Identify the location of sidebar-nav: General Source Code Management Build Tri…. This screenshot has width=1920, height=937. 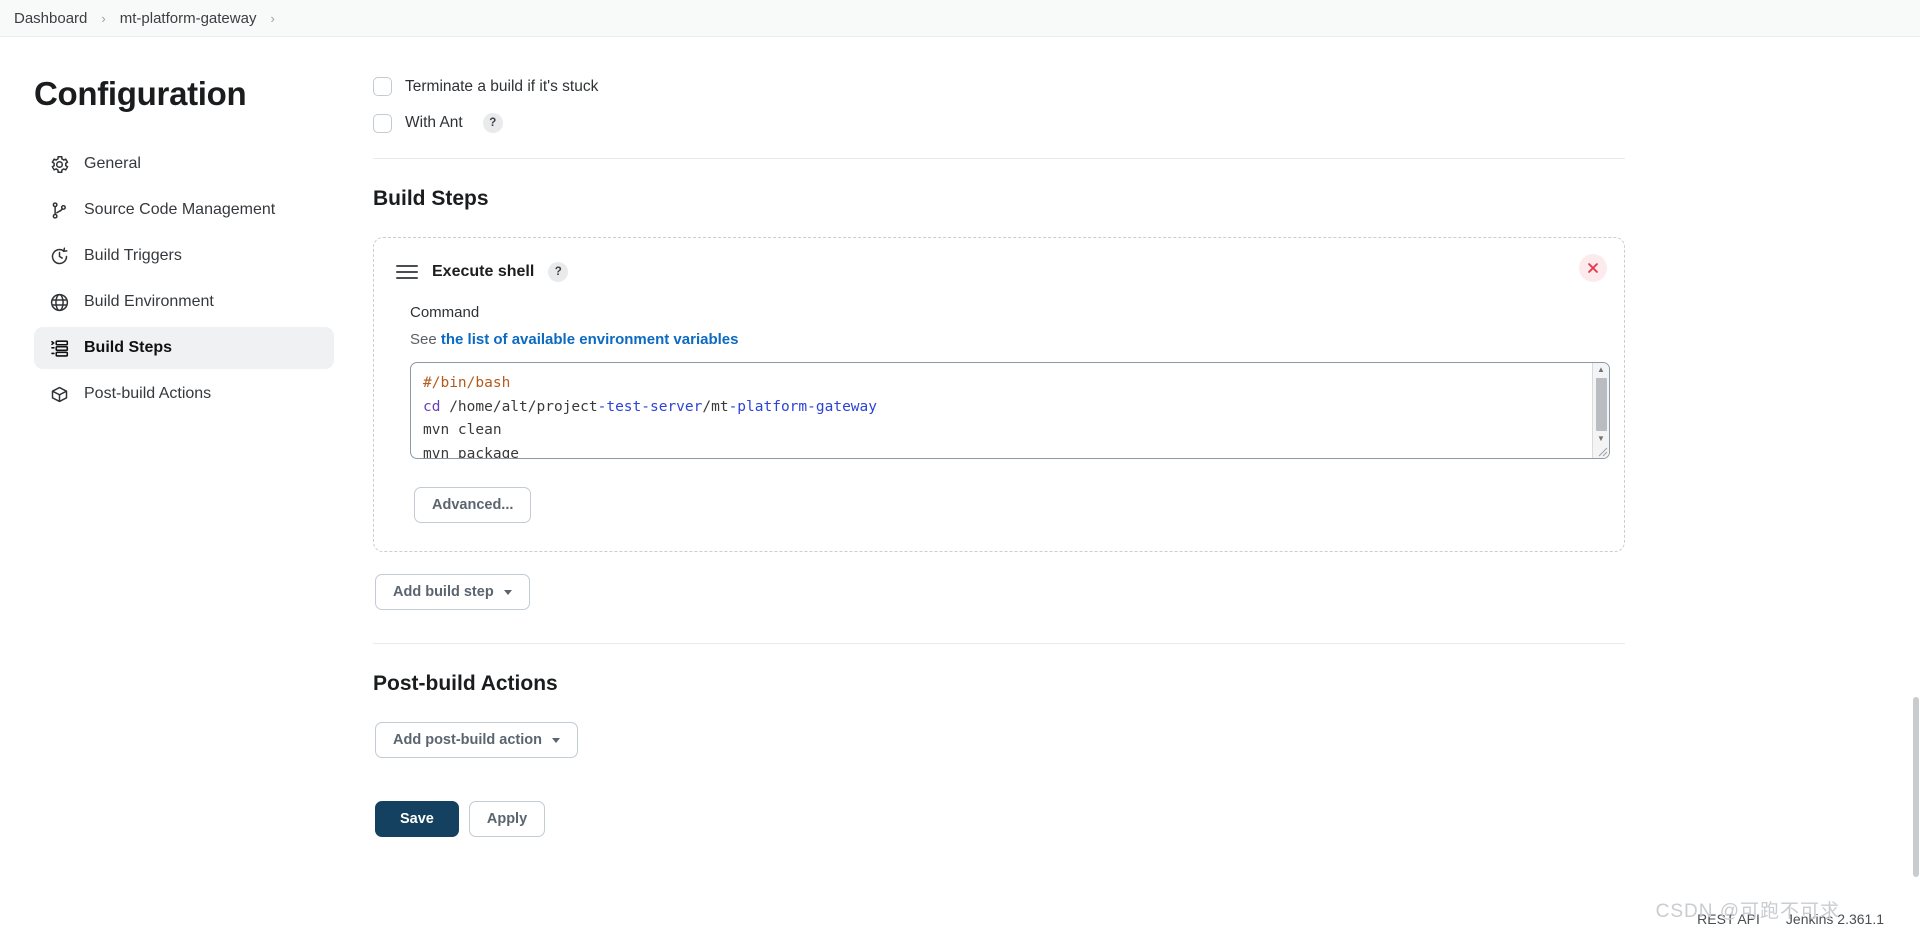
(184, 279).